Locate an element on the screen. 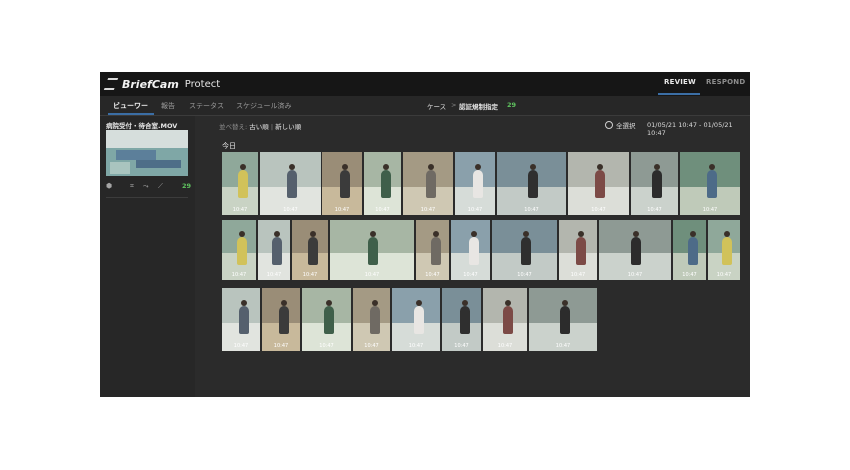 The image size is (850, 470). radio-icon is located at coordinates (609, 125).